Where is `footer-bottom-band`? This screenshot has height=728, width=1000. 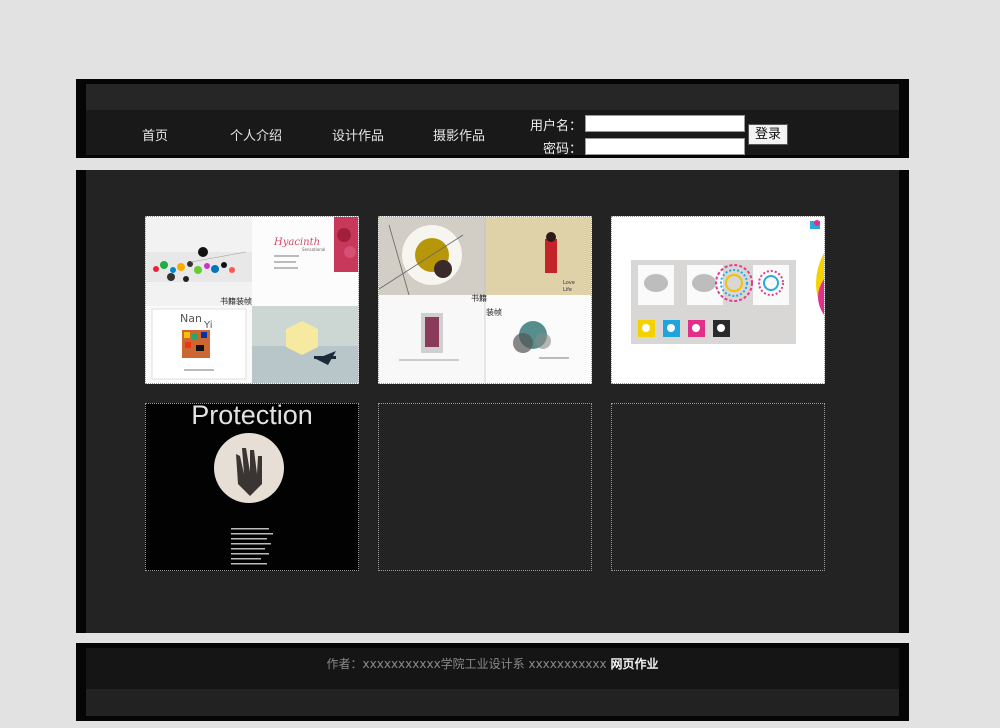
footer-bottom-band is located at coordinates (492, 702).